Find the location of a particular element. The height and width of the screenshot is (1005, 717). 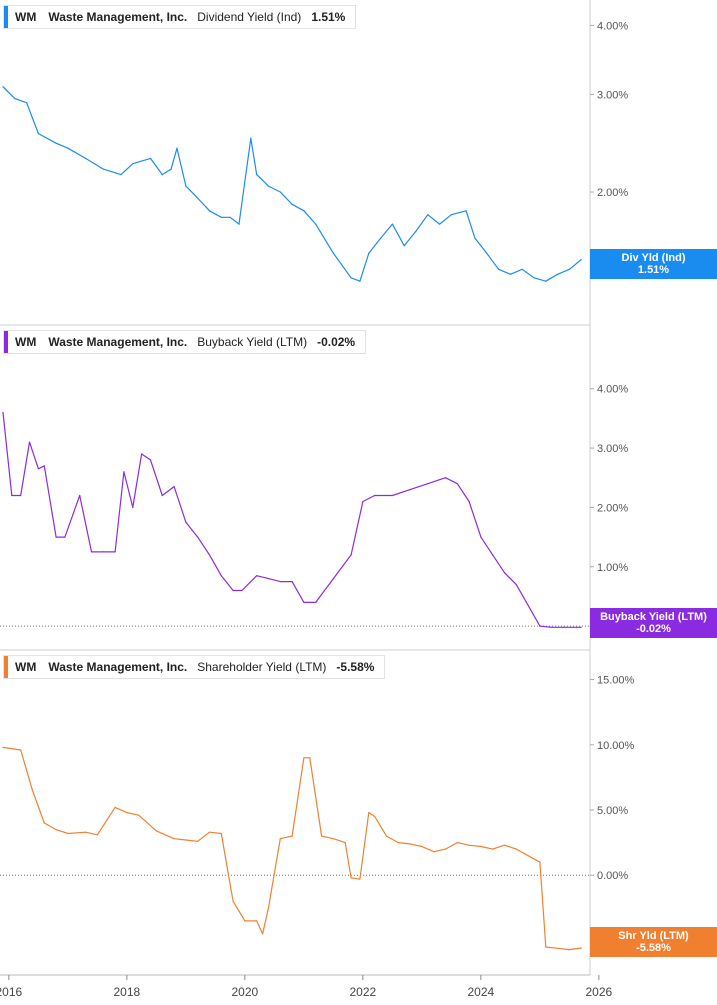

x-tick-label: 2016 is located at coordinates (11, 992).